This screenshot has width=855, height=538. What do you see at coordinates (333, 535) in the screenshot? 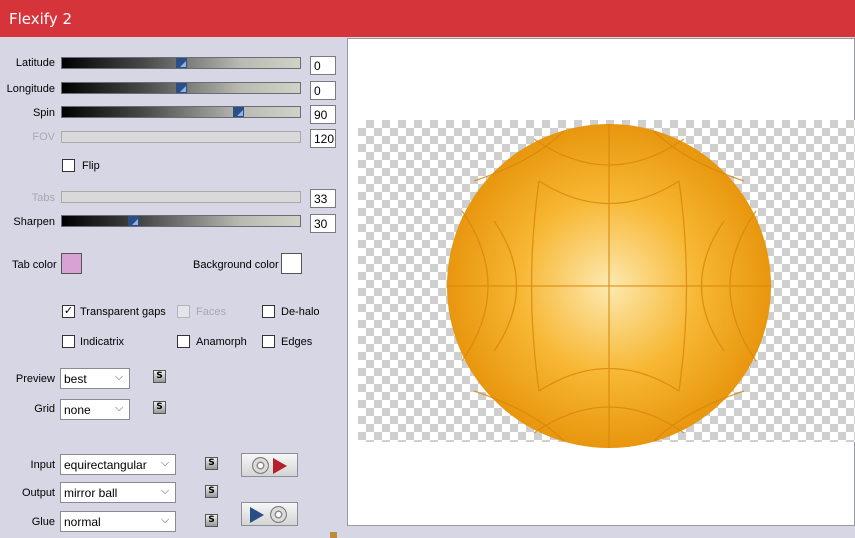
I see `resize-handle` at bounding box center [333, 535].